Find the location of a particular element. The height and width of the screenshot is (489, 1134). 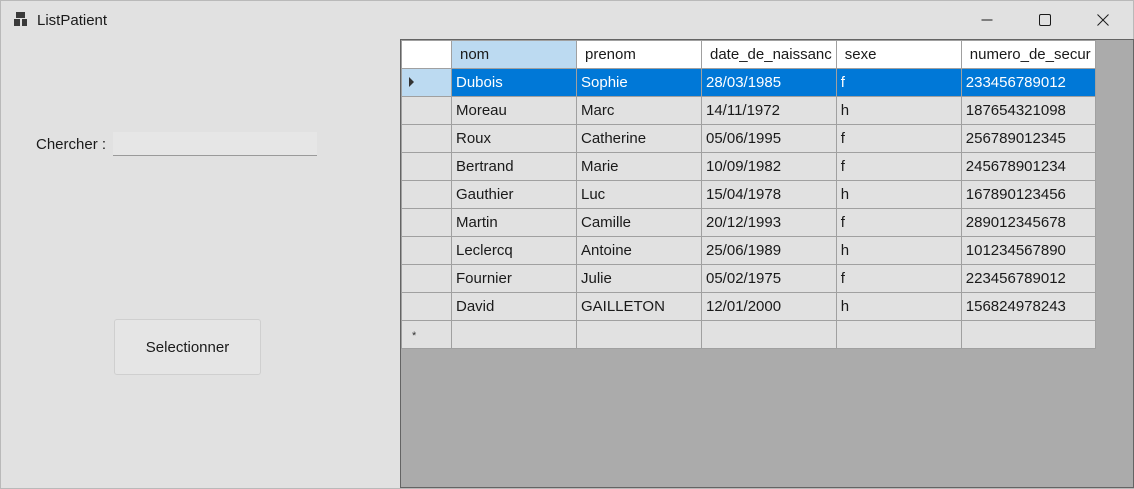

table-cell: 12/01/2000 is located at coordinates (769, 306).